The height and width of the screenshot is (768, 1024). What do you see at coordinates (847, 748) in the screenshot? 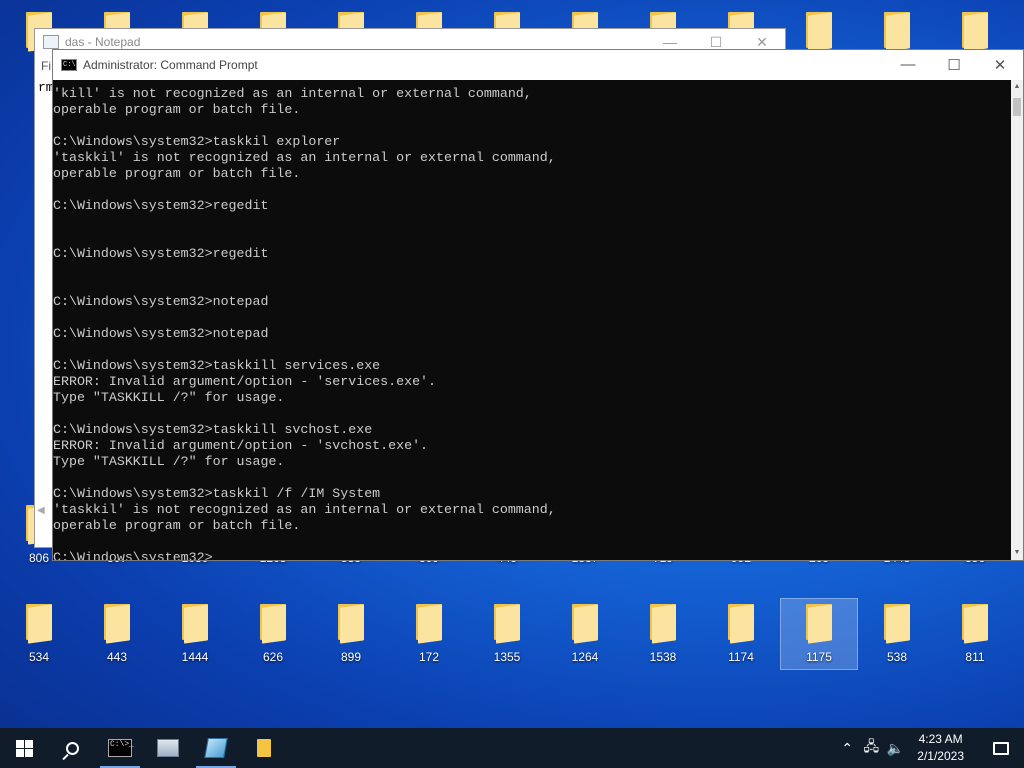
I see `chevron-up-icon: ⌃` at bounding box center [847, 748].